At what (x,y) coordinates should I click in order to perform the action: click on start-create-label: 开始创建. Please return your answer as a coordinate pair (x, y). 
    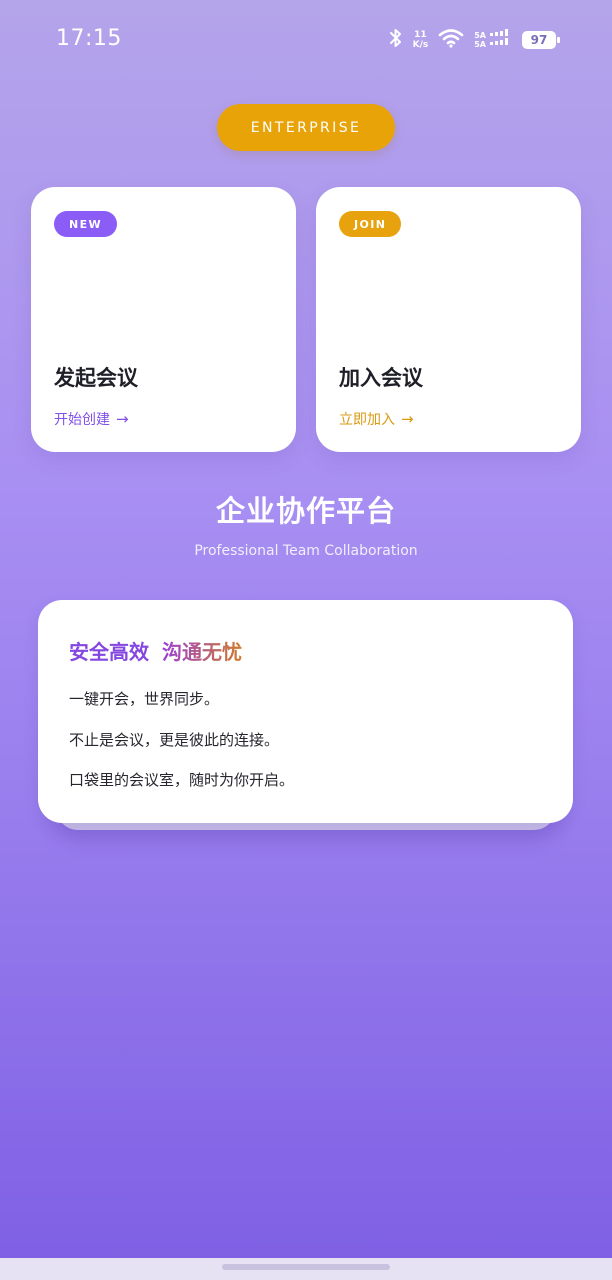
    Looking at the image, I should click on (82, 420).